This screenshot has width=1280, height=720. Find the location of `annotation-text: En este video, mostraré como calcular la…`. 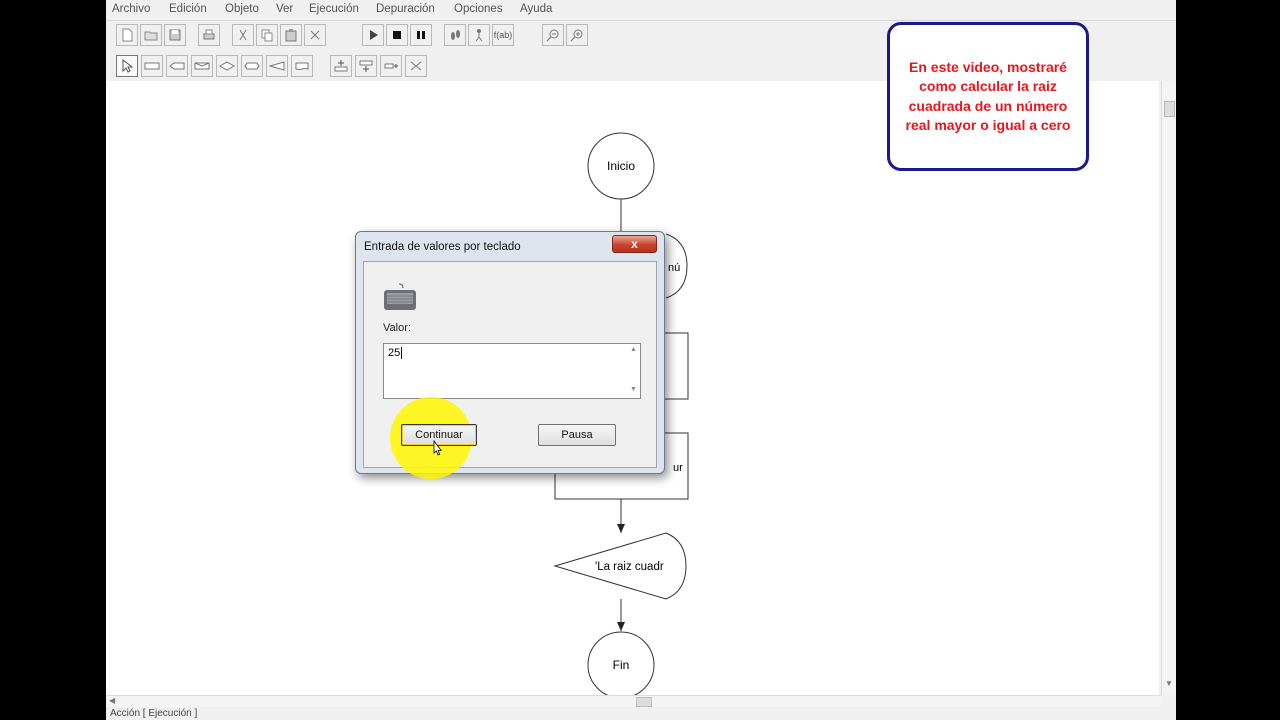

annotation-text: En este video, mostraré como calcular la… is located at coordinates (988, 96).